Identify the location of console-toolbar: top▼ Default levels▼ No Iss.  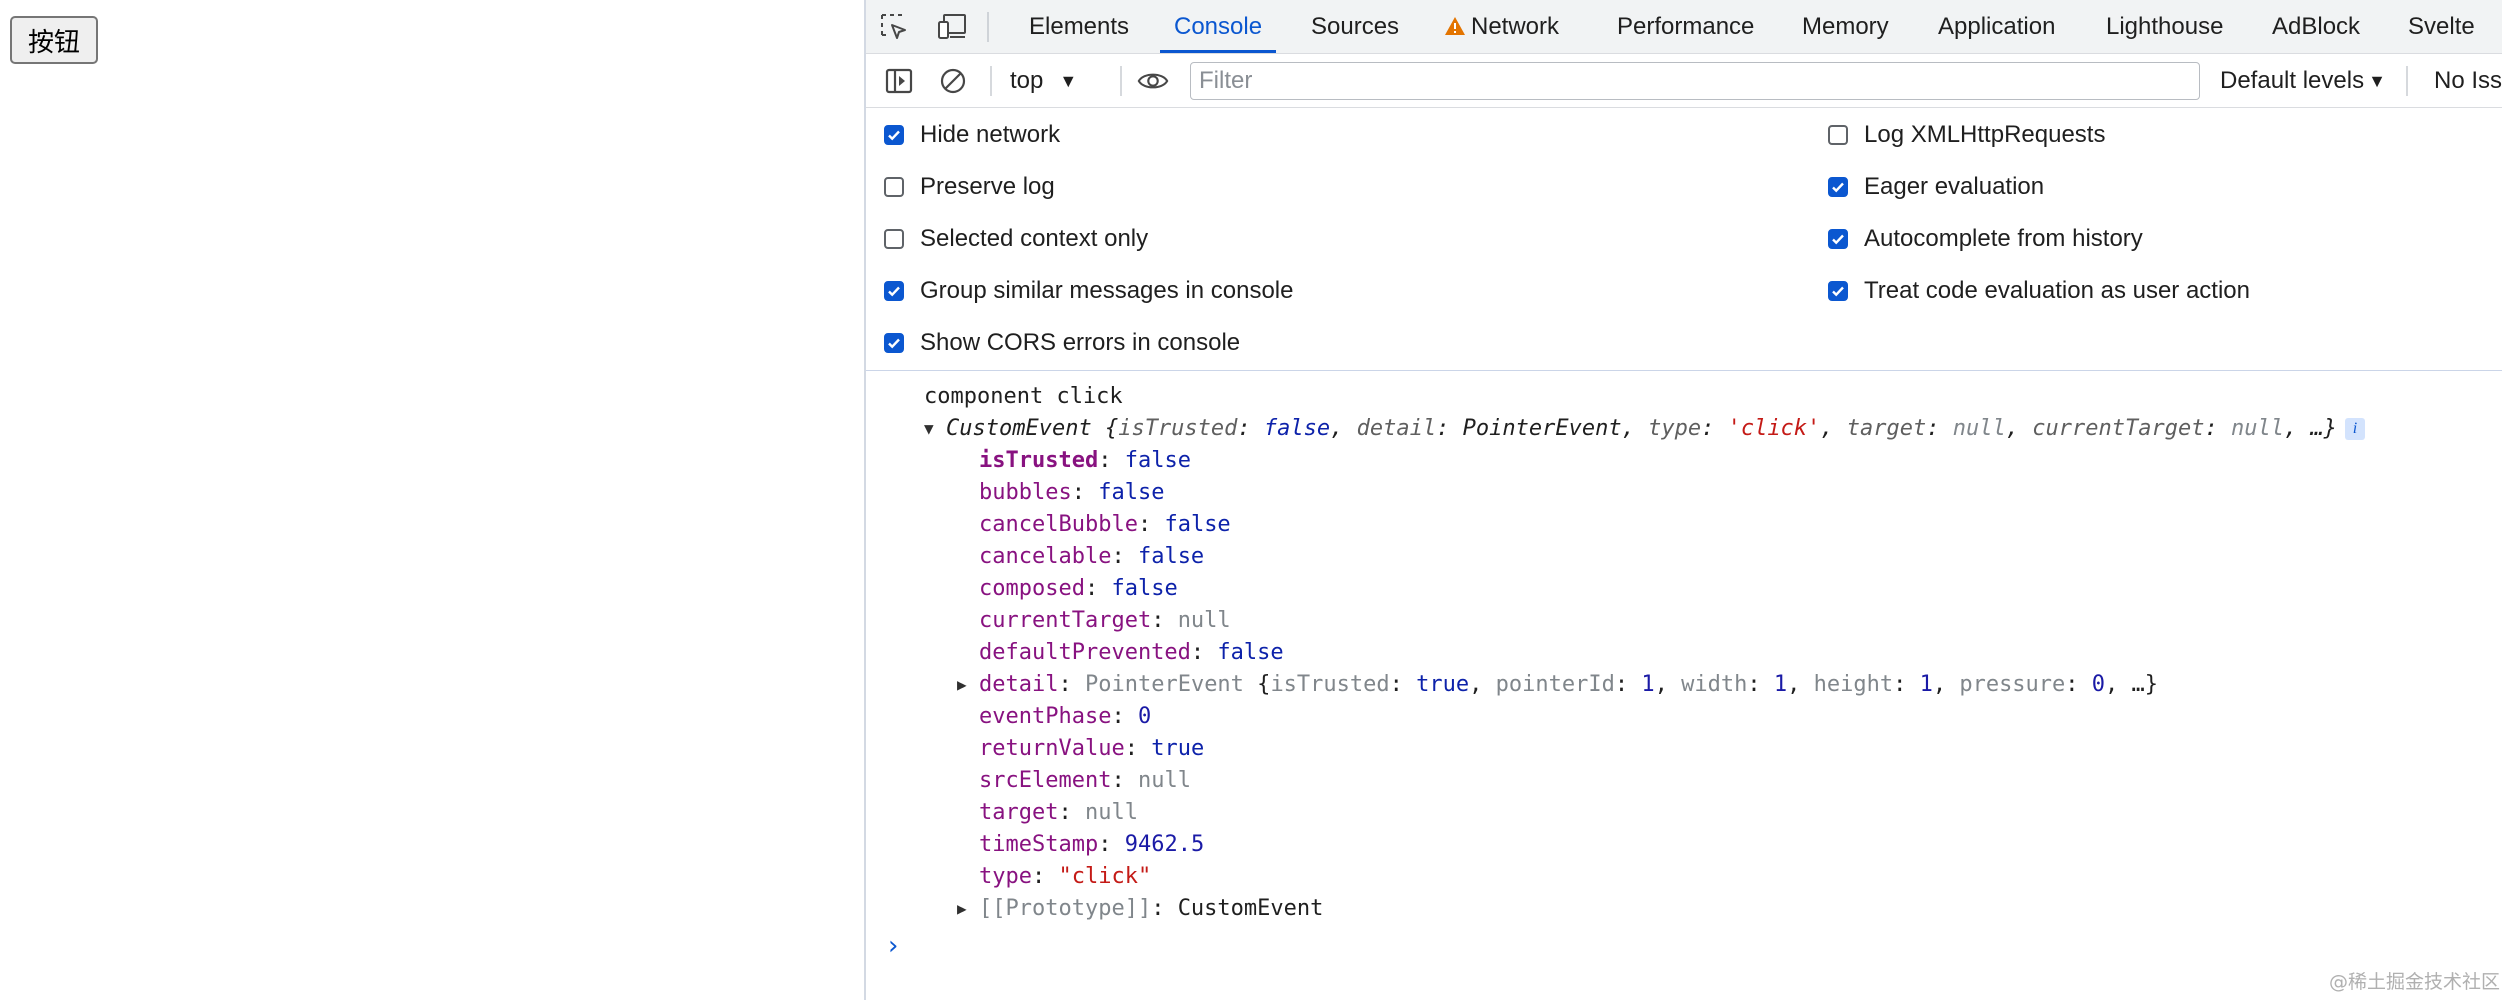
(1684, 81).